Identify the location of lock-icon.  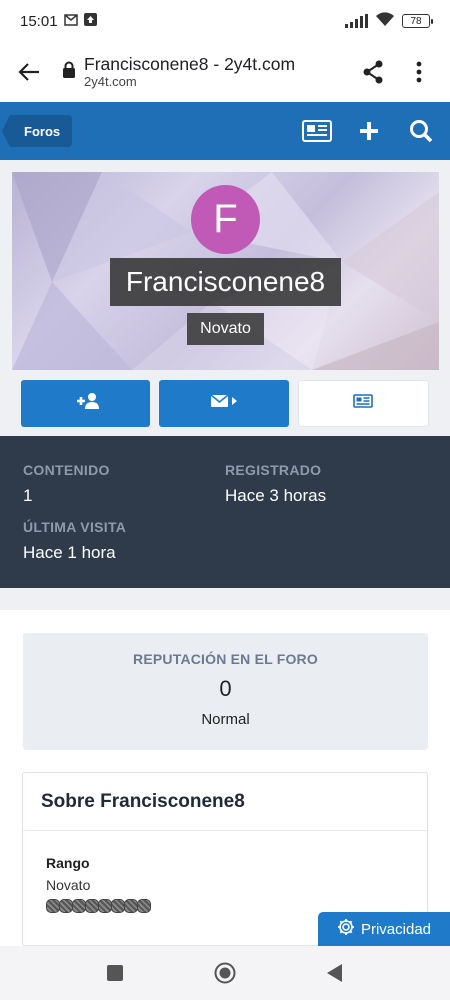
(69, 72).